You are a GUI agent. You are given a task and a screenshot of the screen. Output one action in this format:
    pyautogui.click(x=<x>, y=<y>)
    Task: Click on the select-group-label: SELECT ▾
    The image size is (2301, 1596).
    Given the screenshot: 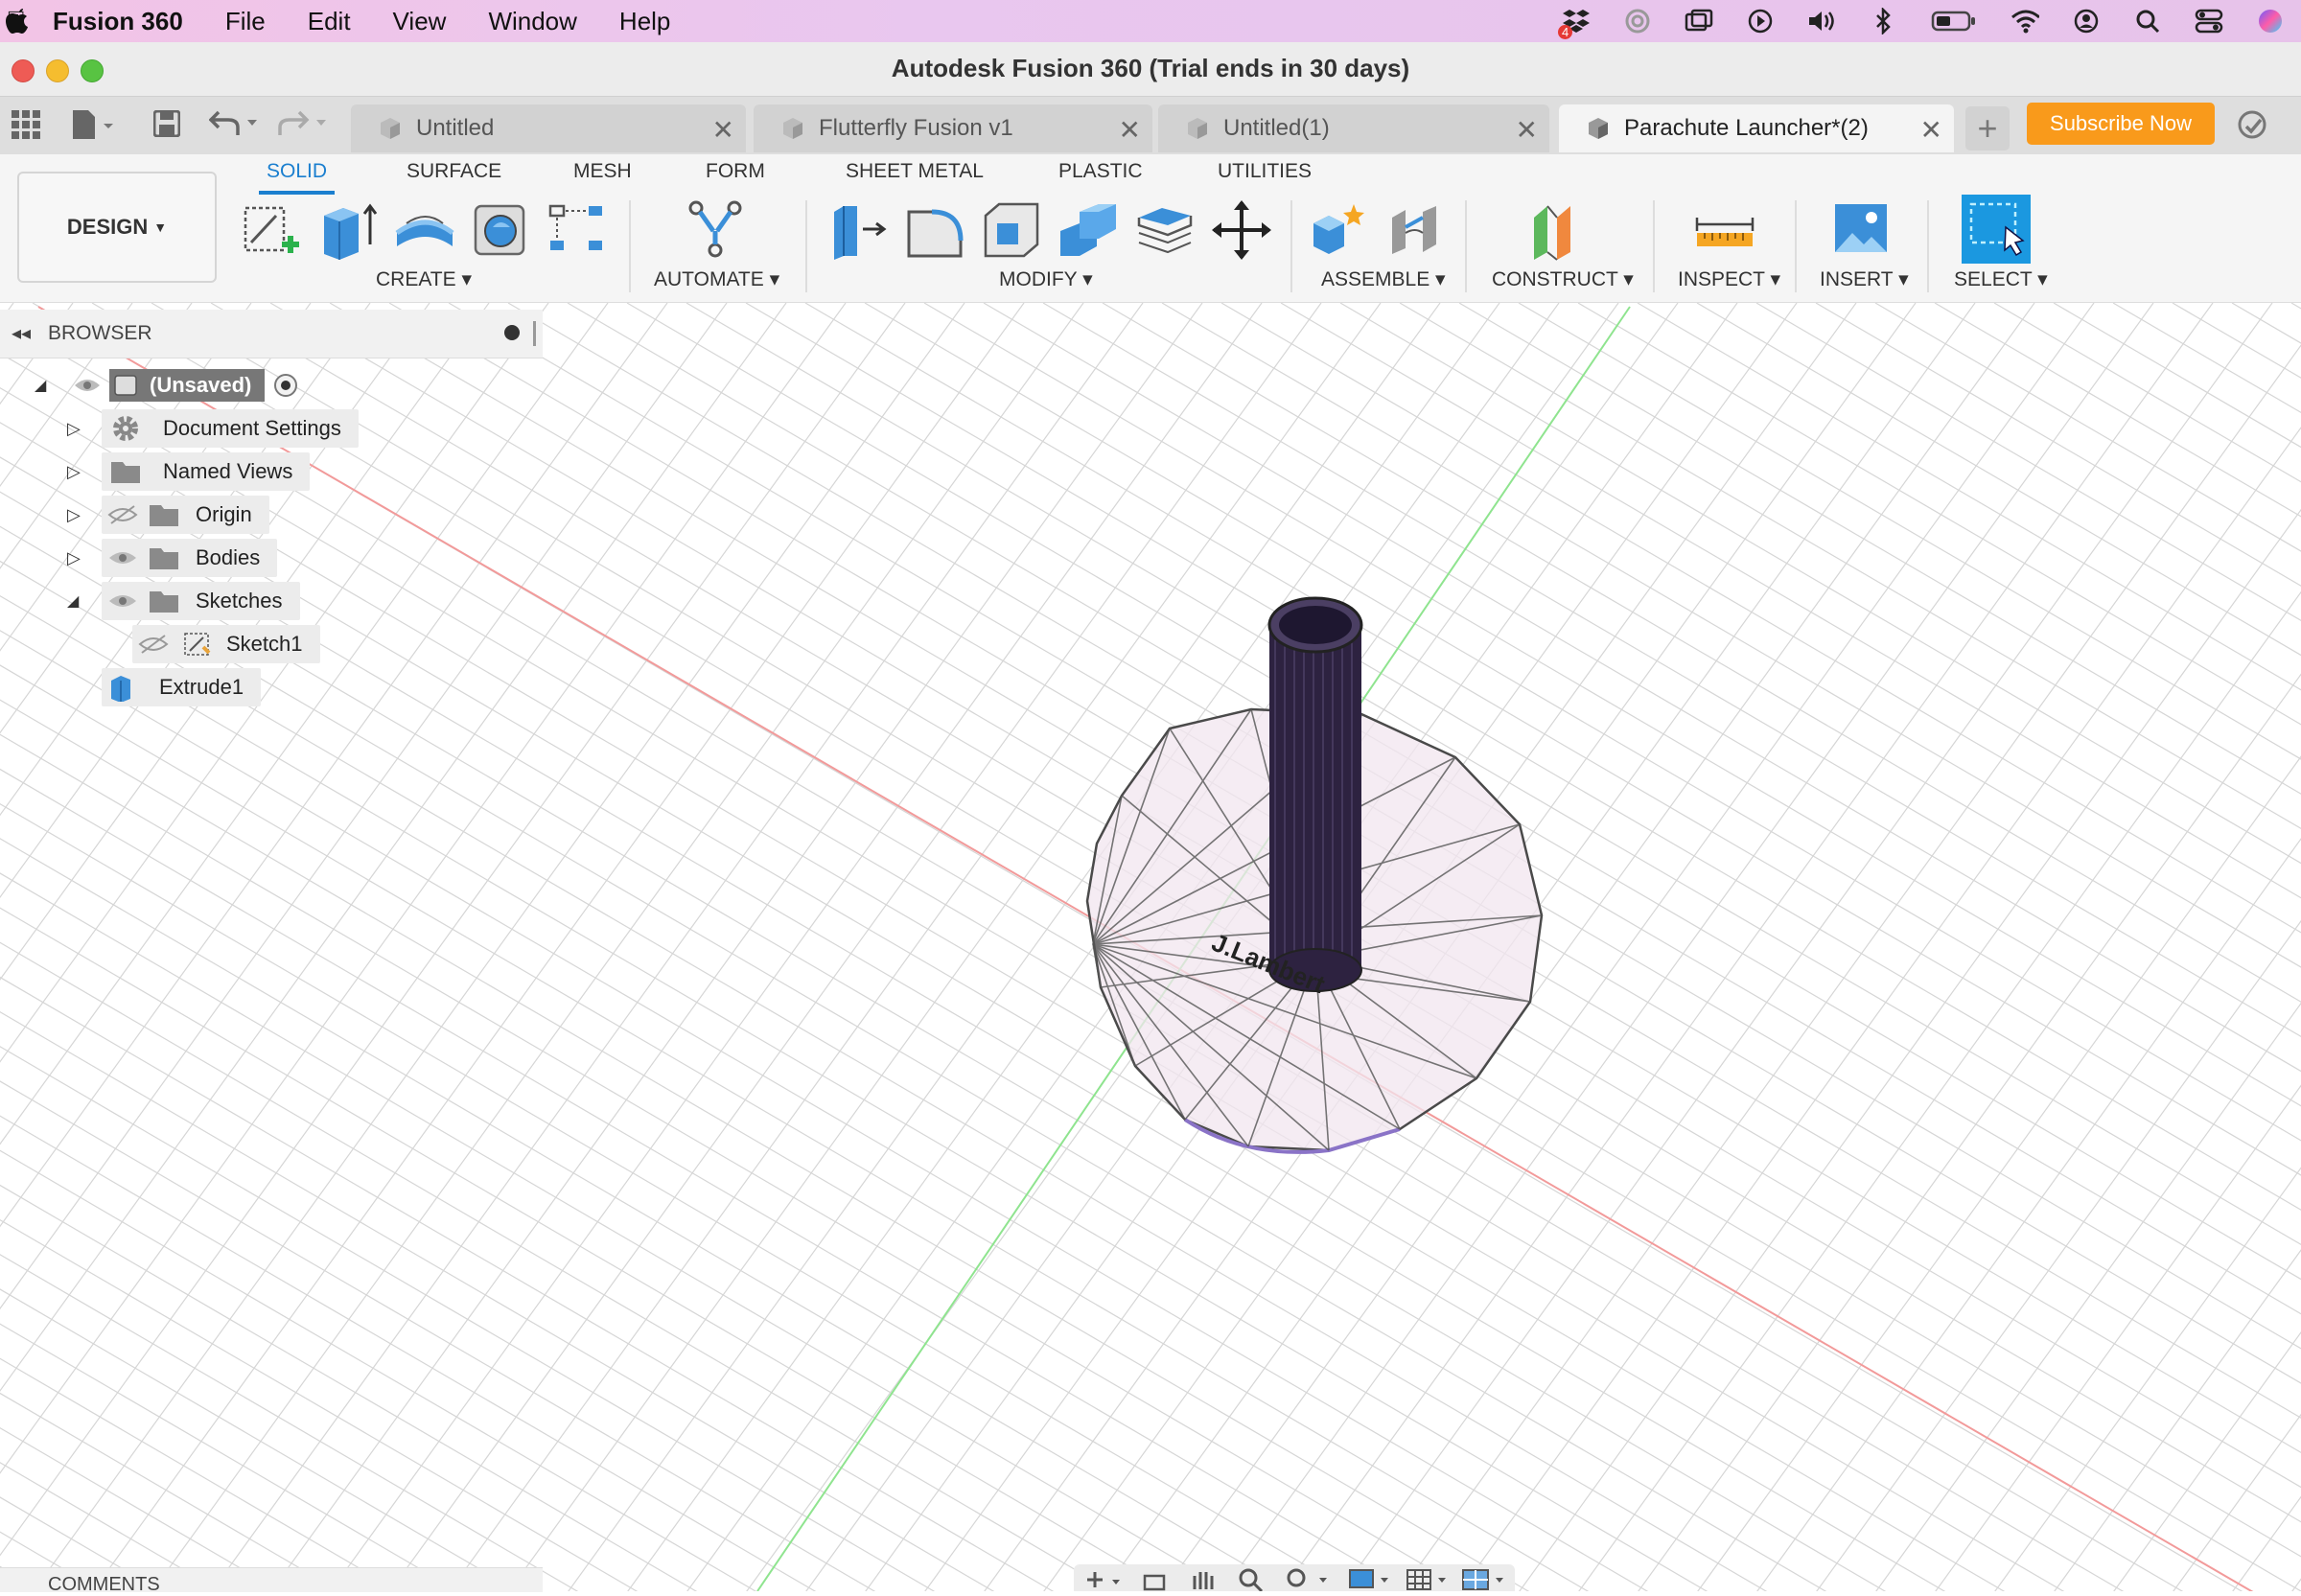 What is the action you would take?
    pyautogui.click(x=2001, y=279)
    